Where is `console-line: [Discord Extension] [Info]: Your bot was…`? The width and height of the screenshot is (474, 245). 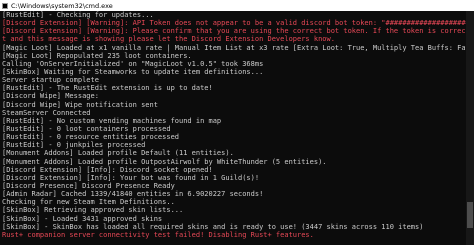
console-line: [Discord Extension] [Info]: Your bot was… is located at coordinates (131, 177).